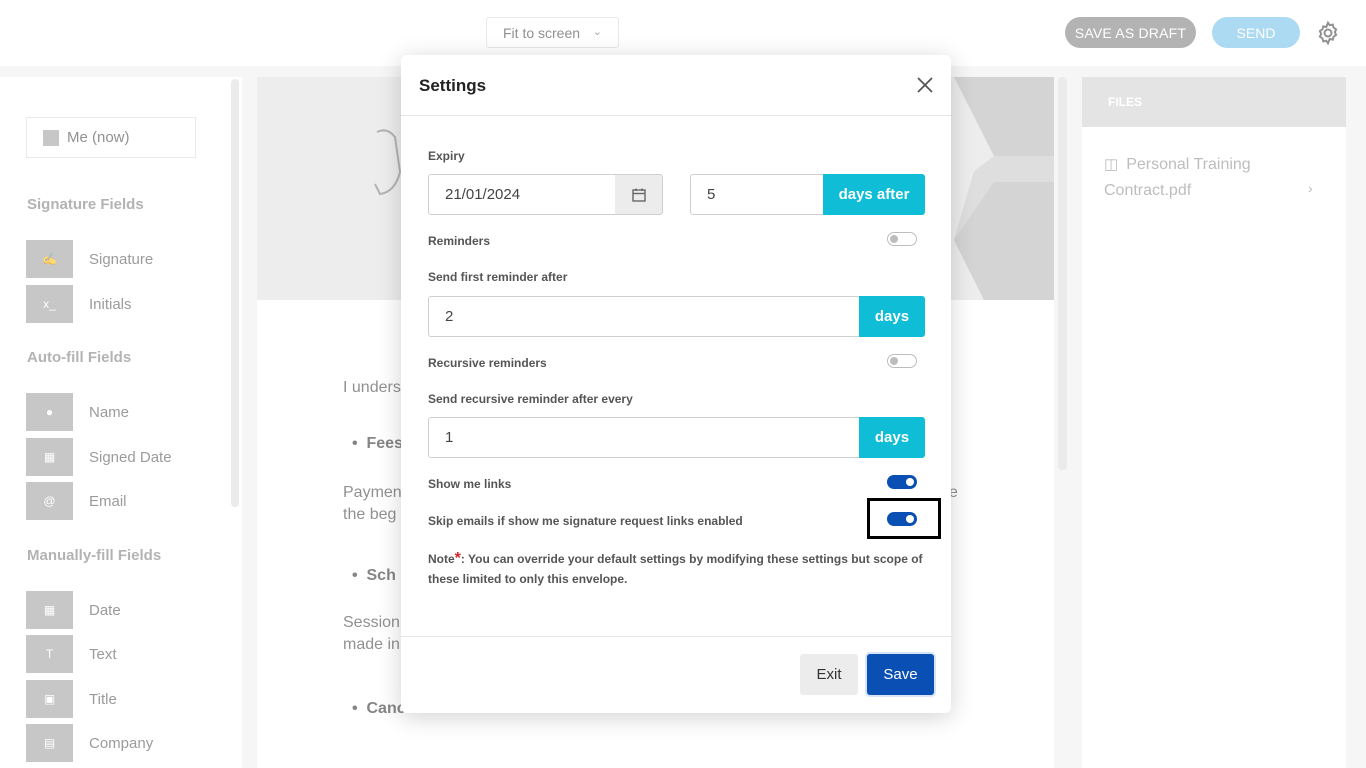 This screenshot has width=1366, height=768. Describe the element at coordinates (644, 316) in the screenshot. I see `first-reminder-input: 2` at that location.